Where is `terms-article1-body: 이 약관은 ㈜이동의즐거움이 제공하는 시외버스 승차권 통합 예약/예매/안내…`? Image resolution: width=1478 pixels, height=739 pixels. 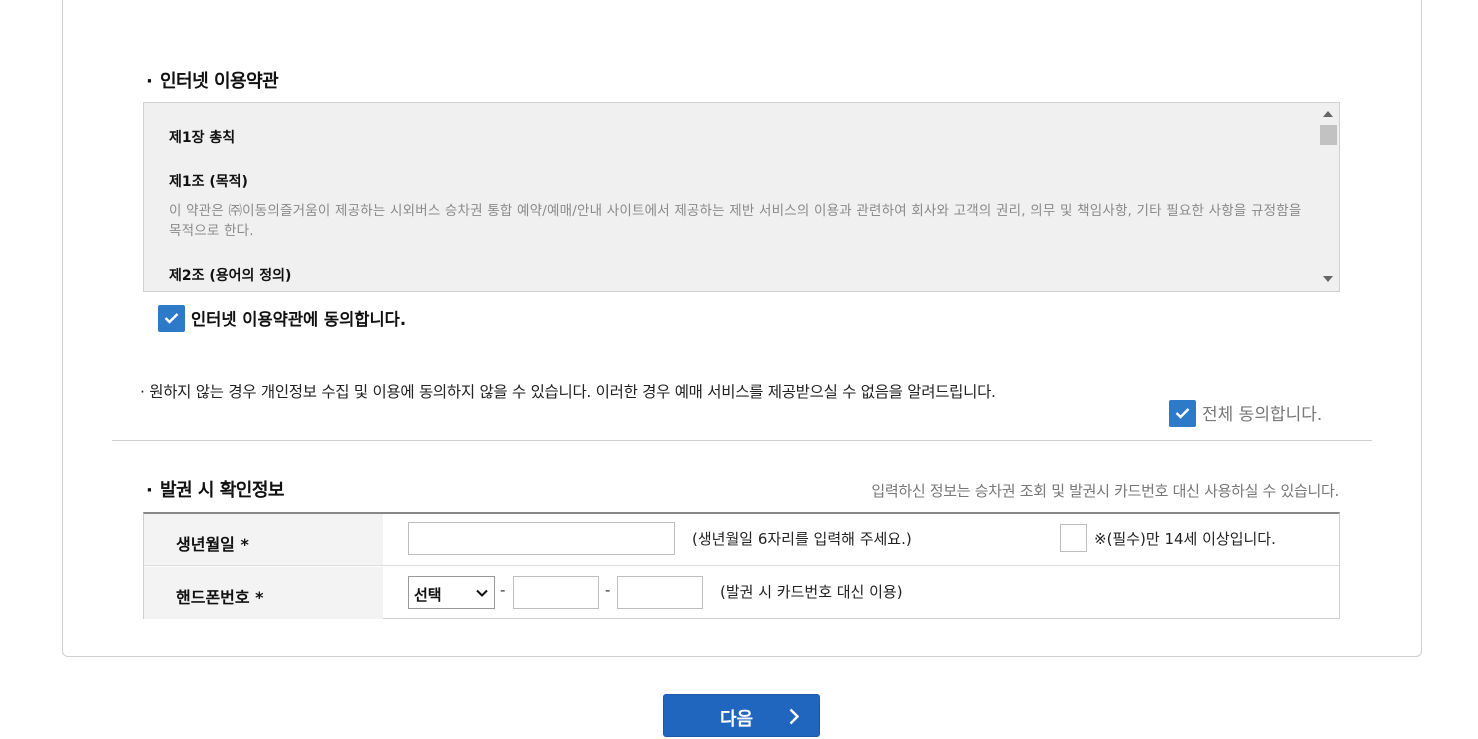
terms-article1-body: 이 약관은 ㈜이동의즐거움이 제공하는 시외버스 승차권 통합 예약/예매/안내… is located at coordinates (735, 221).